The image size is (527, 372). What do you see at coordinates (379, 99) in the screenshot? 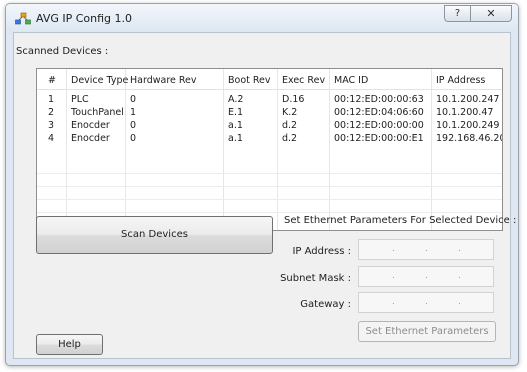
I see `mac-id-cell: 00:12:ED:00:00:63` at bounding box center [379, 99].